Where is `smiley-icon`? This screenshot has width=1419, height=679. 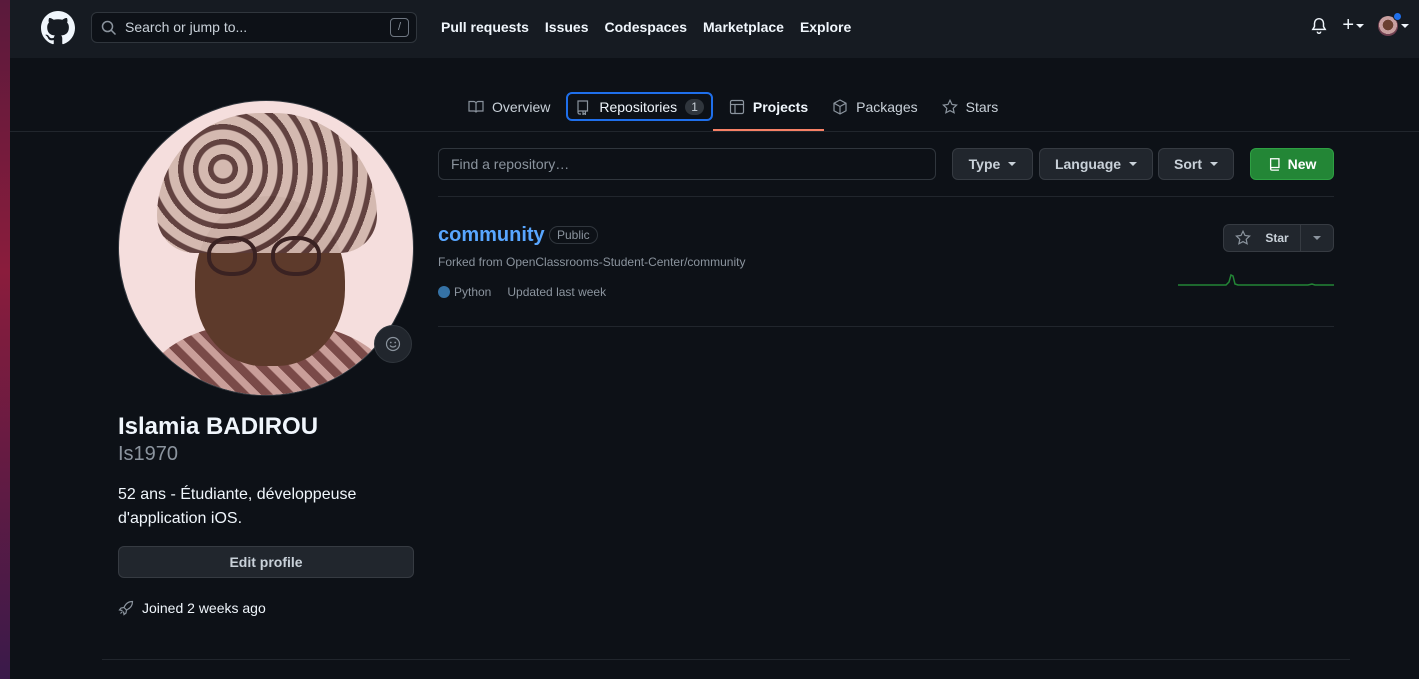 smiley-icon is located at coordinates (393, 344).